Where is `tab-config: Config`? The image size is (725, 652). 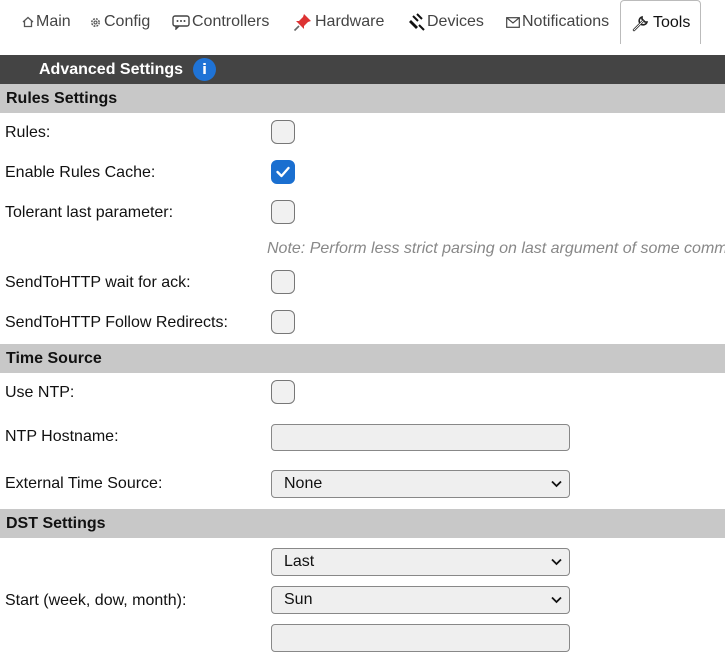
tab-config: Config is located at coordinates (119, 22).